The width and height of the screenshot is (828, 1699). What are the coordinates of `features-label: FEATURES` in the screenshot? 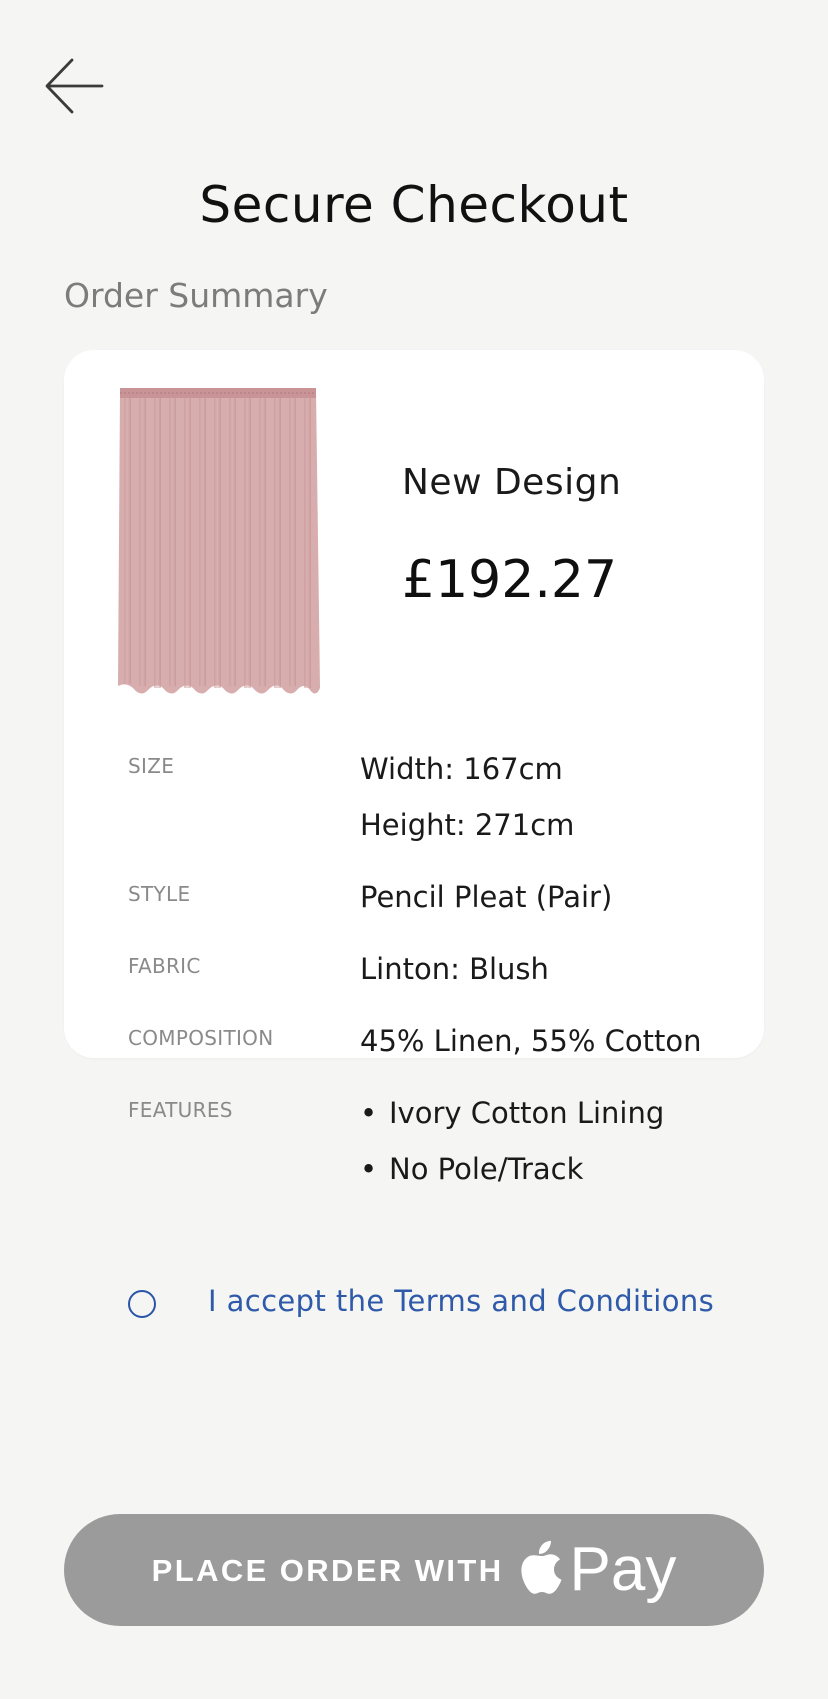 It's located at (180, 1110).